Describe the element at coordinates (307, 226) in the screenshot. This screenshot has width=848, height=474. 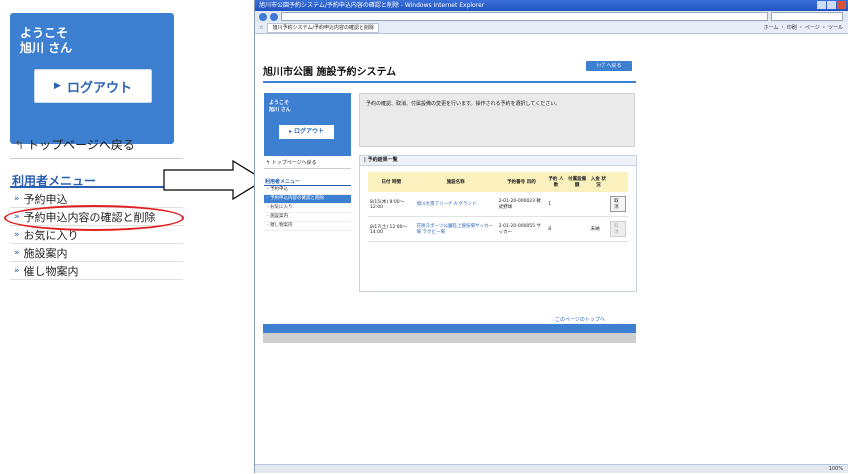
I see `site-menu-item: - 催し物案内` at that location.